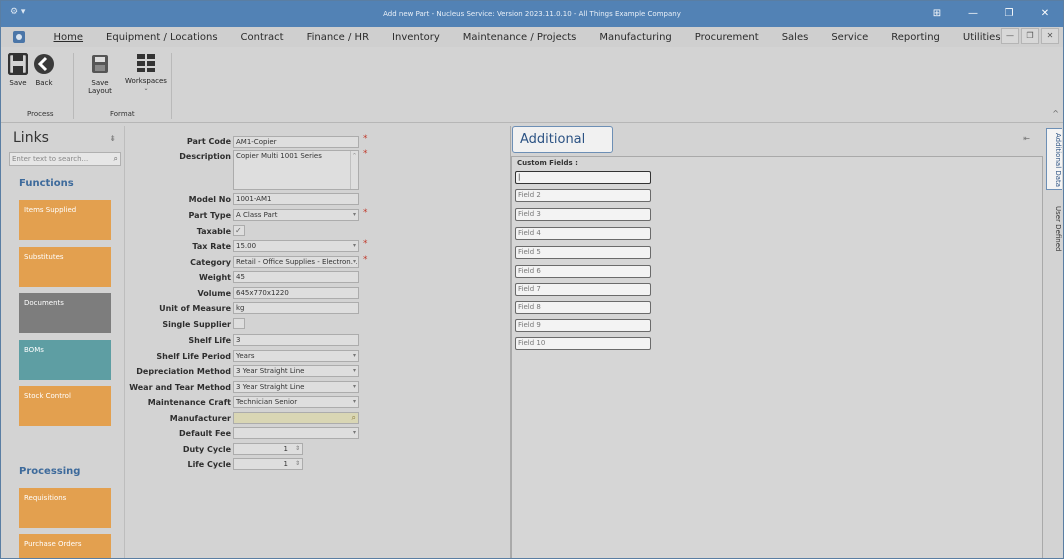  I want to click on maintenance-craft-select: Technician Senior ▾, so click(296, 402).